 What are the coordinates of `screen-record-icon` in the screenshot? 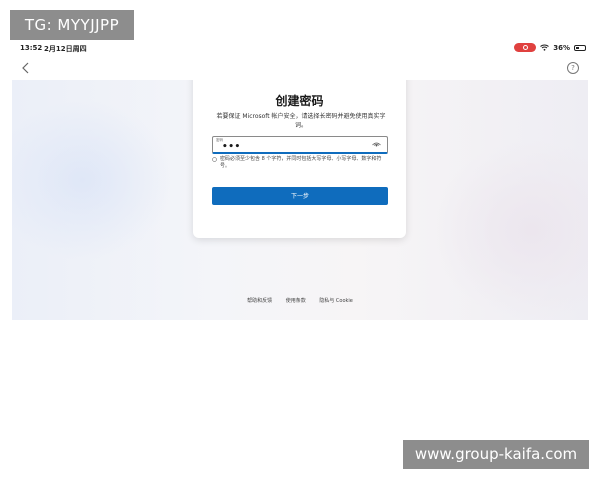 It's located at (525, 47).